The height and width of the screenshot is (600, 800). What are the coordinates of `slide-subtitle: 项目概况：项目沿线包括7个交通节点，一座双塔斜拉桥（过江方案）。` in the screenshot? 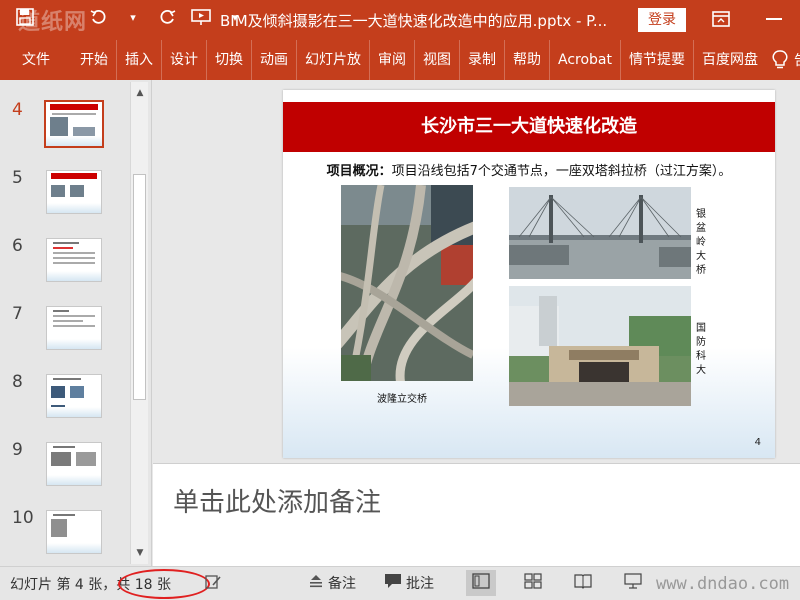 It's located at (529, 169).